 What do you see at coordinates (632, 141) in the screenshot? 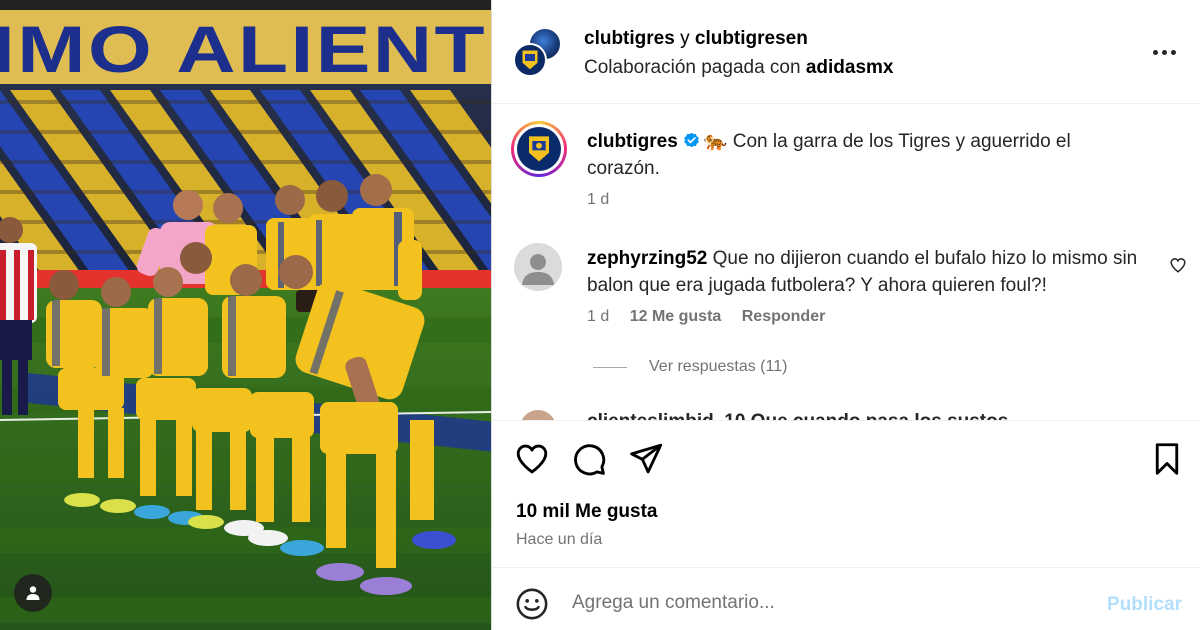
I see `caption-username: clubtigres` at bounding box center [632, 141].